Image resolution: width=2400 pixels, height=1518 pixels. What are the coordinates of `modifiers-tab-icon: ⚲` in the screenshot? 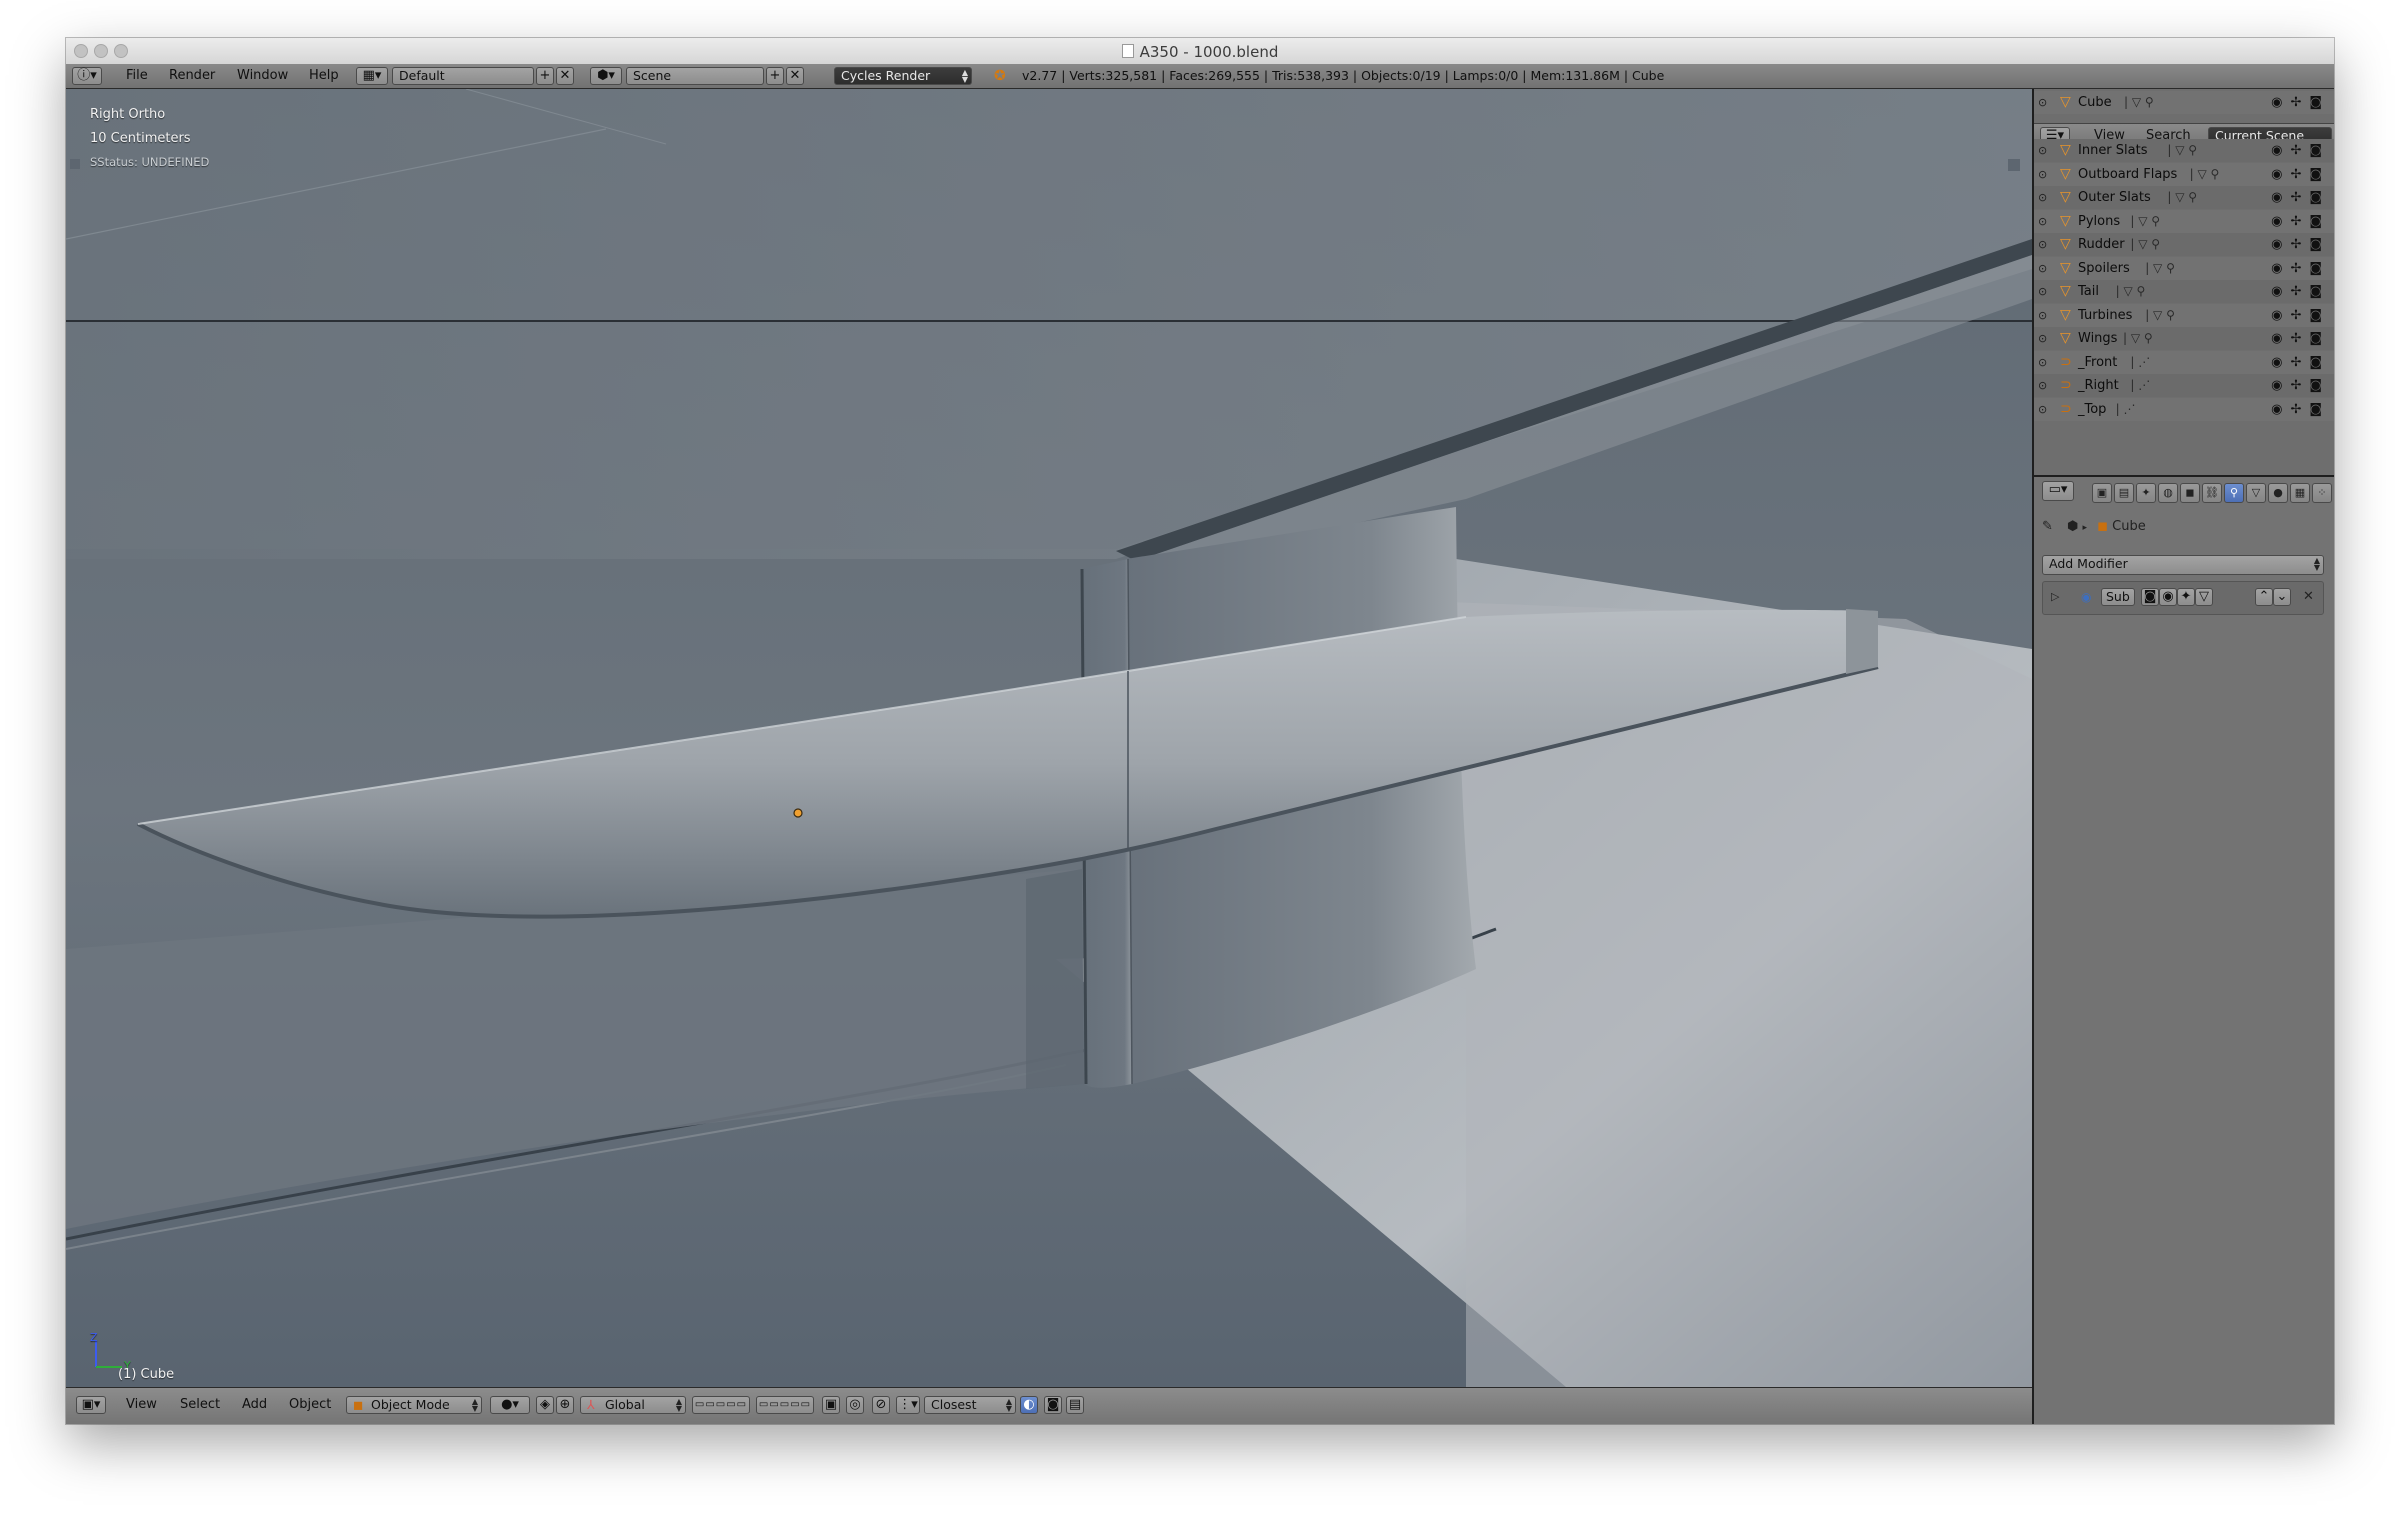 It's located at (2234, 493).